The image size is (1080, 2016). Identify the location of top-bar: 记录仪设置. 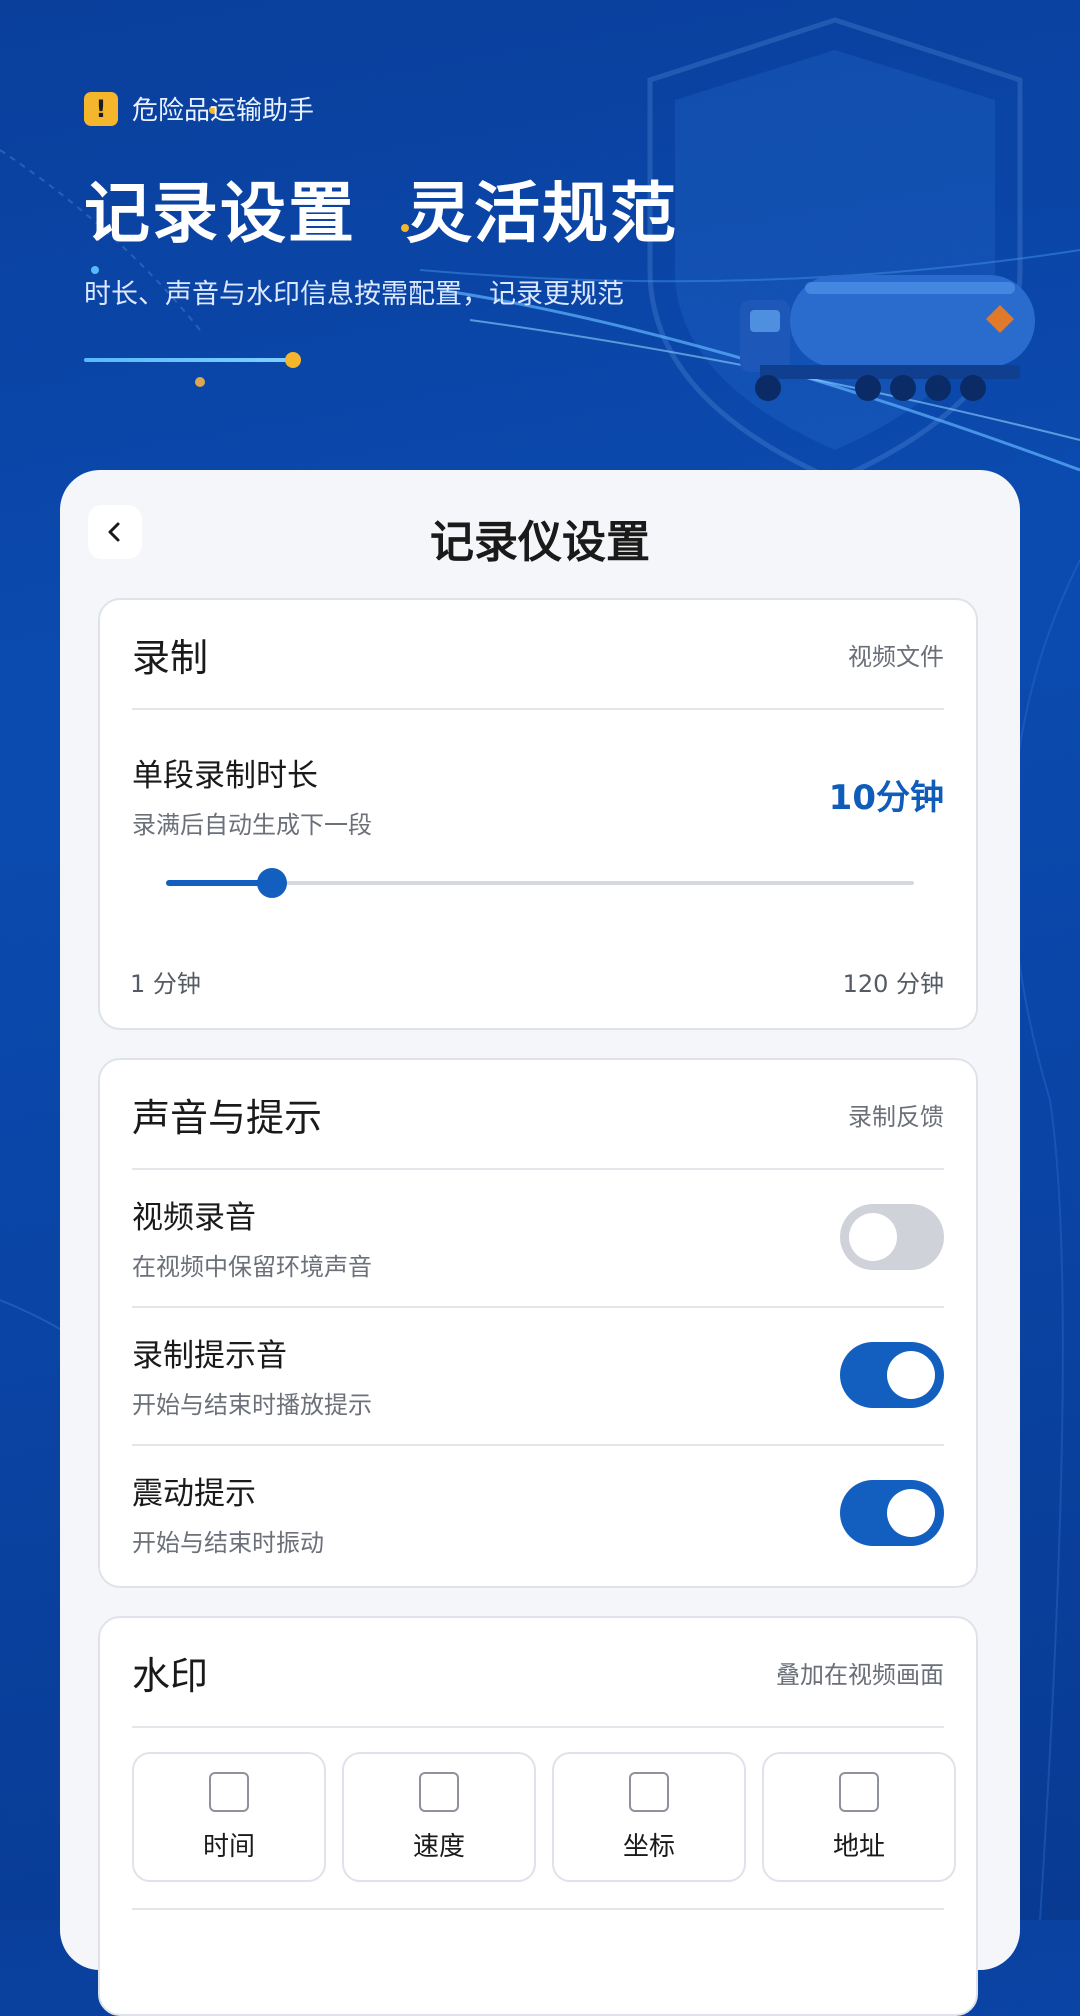
(540, 530).